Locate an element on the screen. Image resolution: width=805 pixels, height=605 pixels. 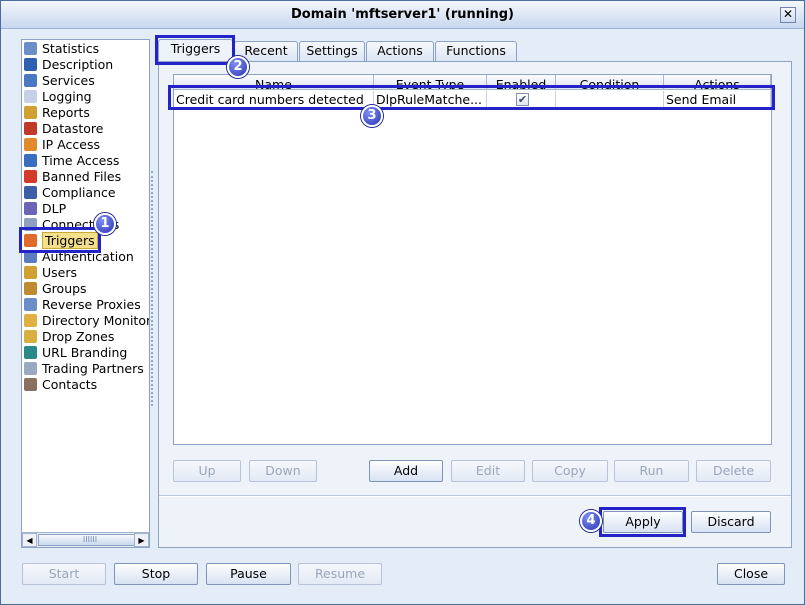
sidebar-item-statistics: Statistics is located at coordinates (61, 49).